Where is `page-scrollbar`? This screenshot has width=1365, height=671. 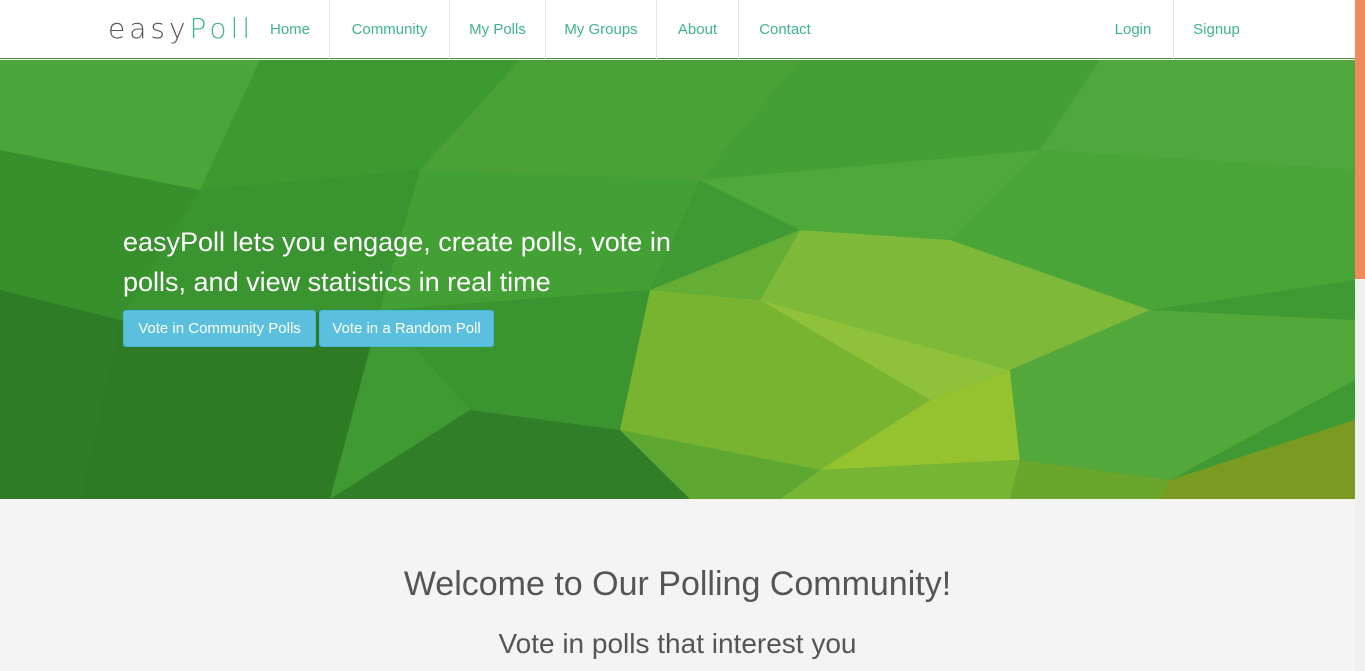 page-scrollbar is located at coordinates (1360, 335).